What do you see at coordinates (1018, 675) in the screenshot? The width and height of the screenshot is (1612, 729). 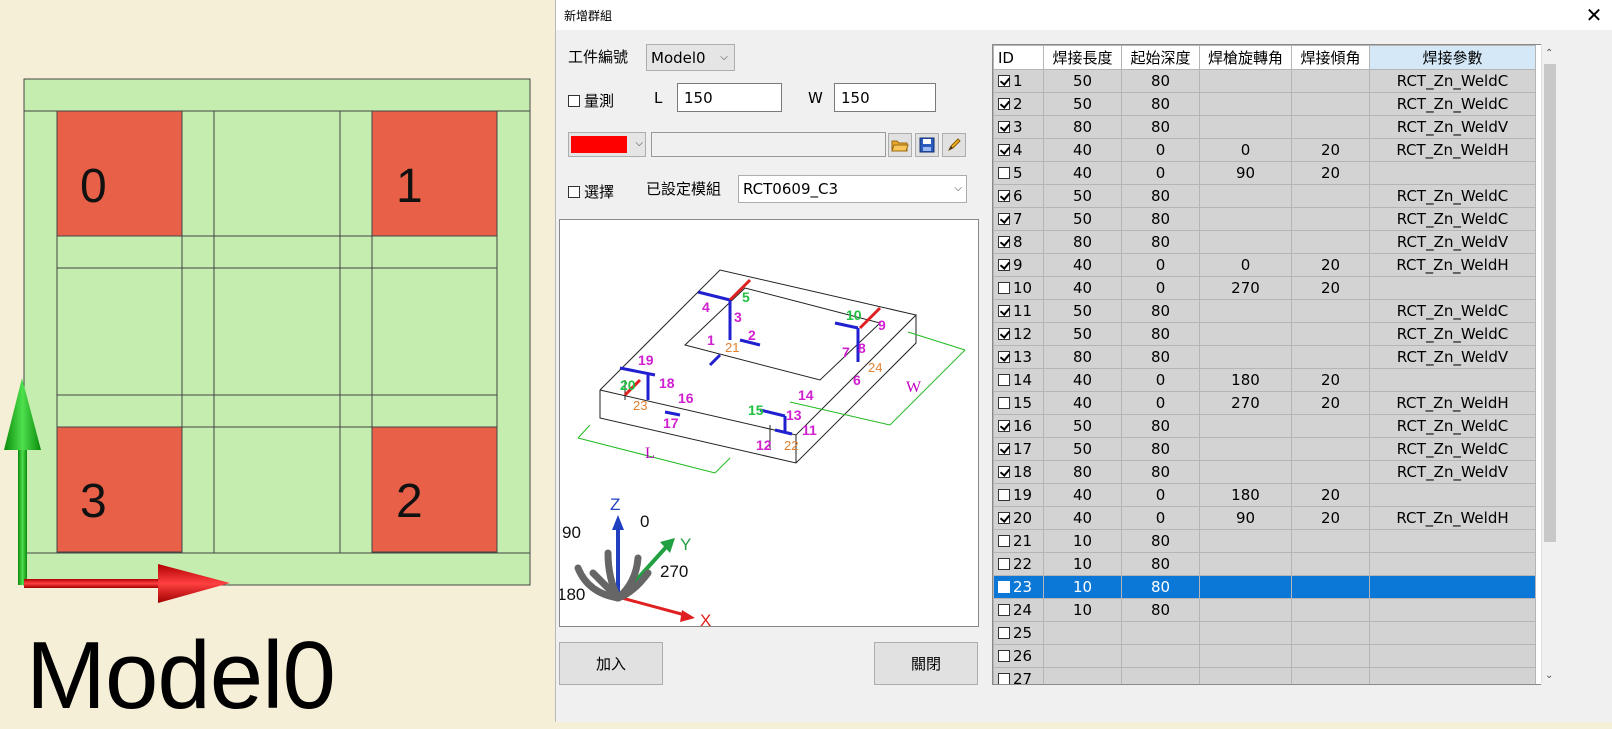 I see `id-cell: 27` at bounding box center [1018, 675].